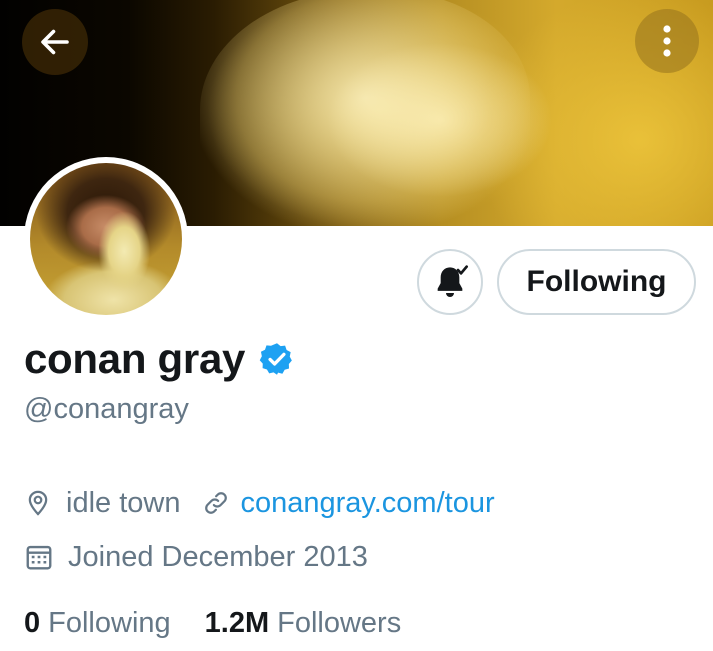 The width and height of the screenshot is (713, 651). What do you see at coordinates (123, 502) in the screenshot?
I see `profile-location: idle town` at bounding box center [123, 502].